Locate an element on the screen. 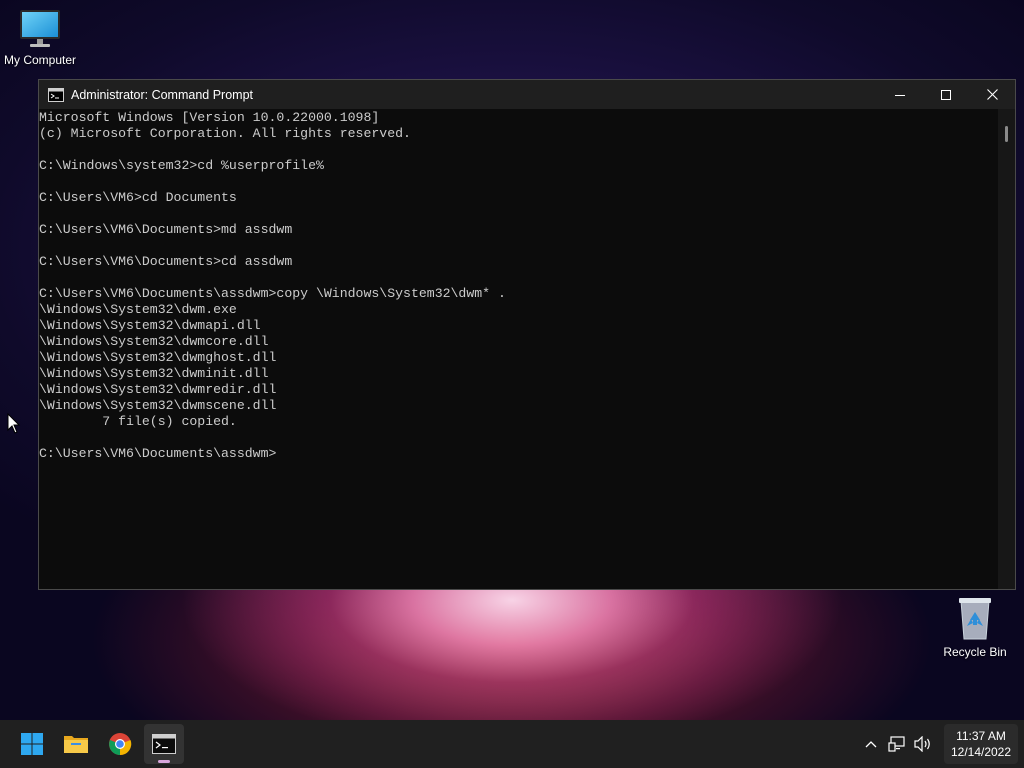  taskbar-clock: 11:37 AM 12/14/2022 is located at coordinates (981, 744).